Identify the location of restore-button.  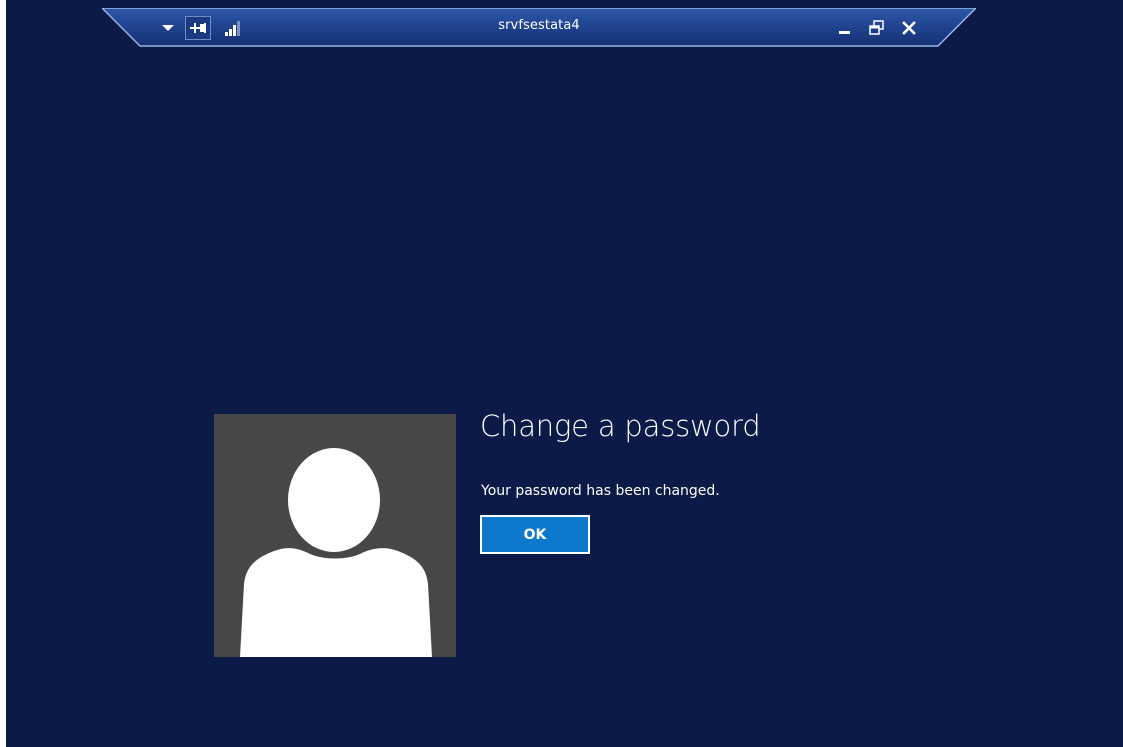
(877, 28).